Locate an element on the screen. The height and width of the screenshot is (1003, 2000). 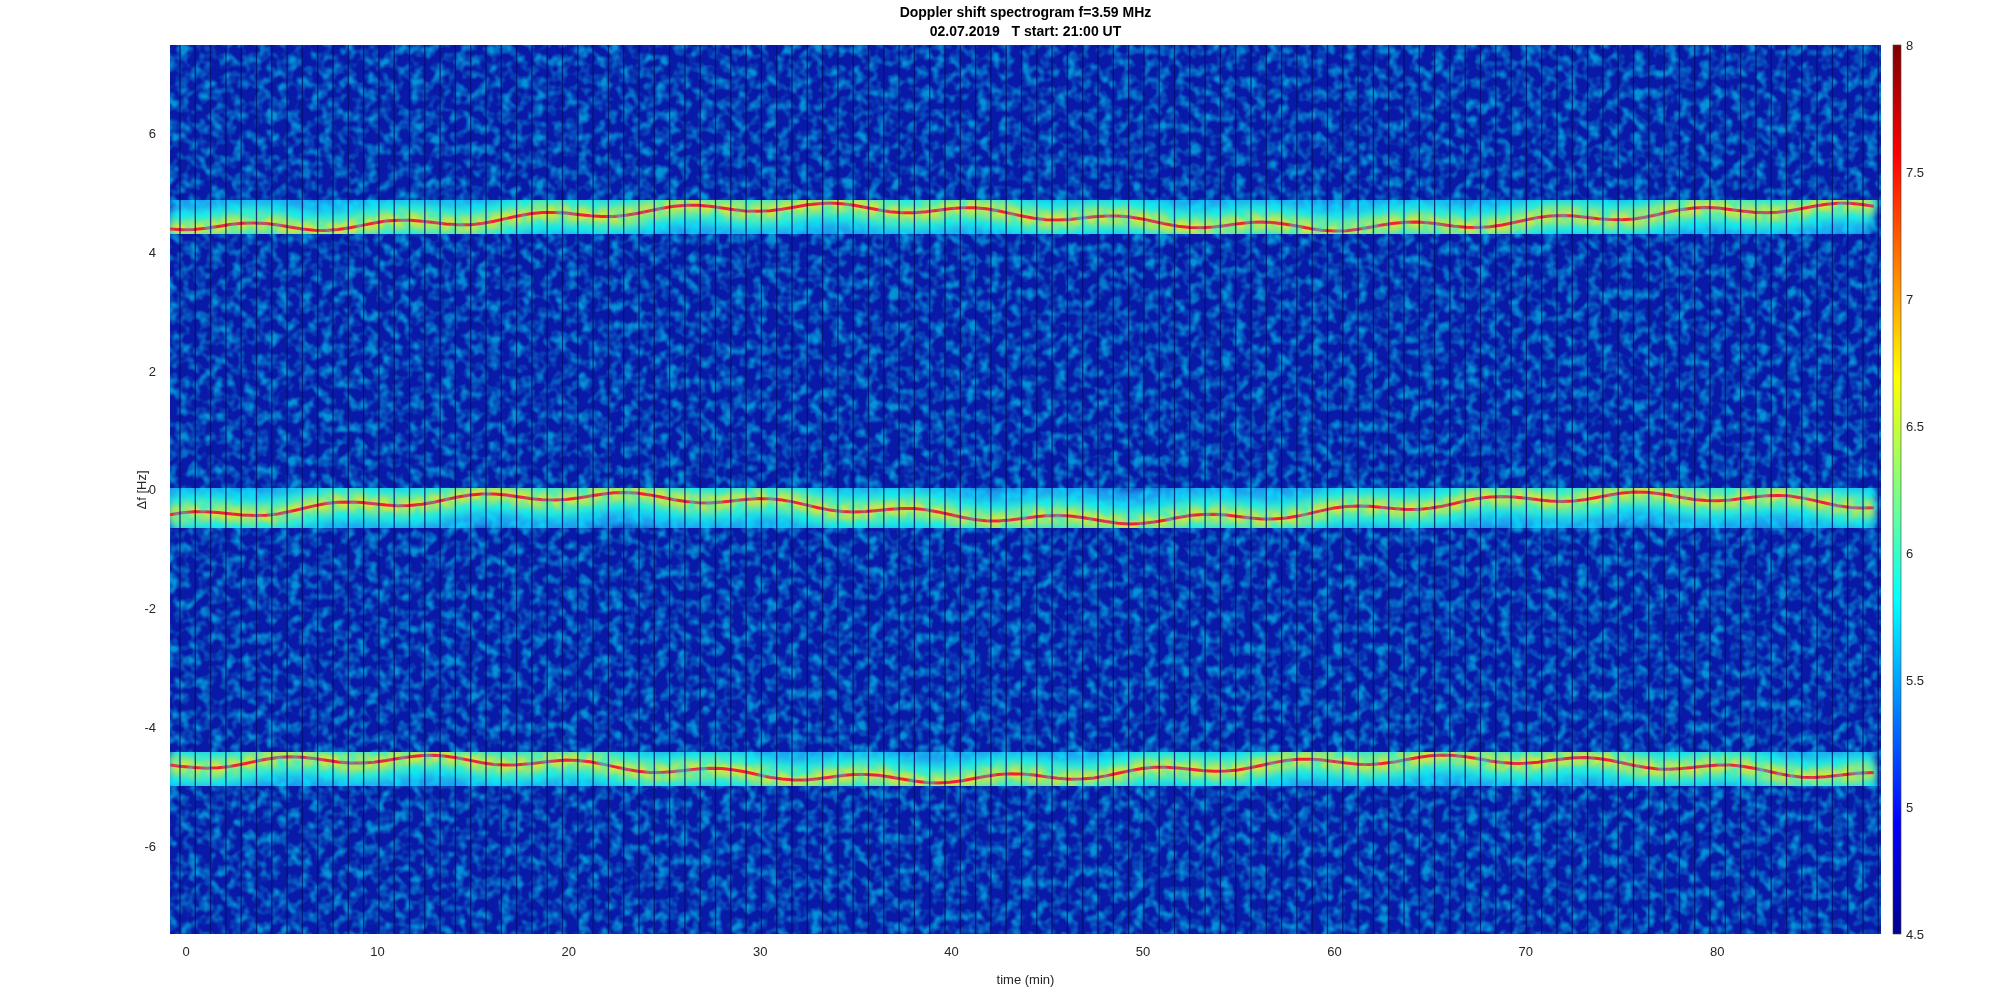
y-tick-label: -6 is located at coordinates (150, 846).